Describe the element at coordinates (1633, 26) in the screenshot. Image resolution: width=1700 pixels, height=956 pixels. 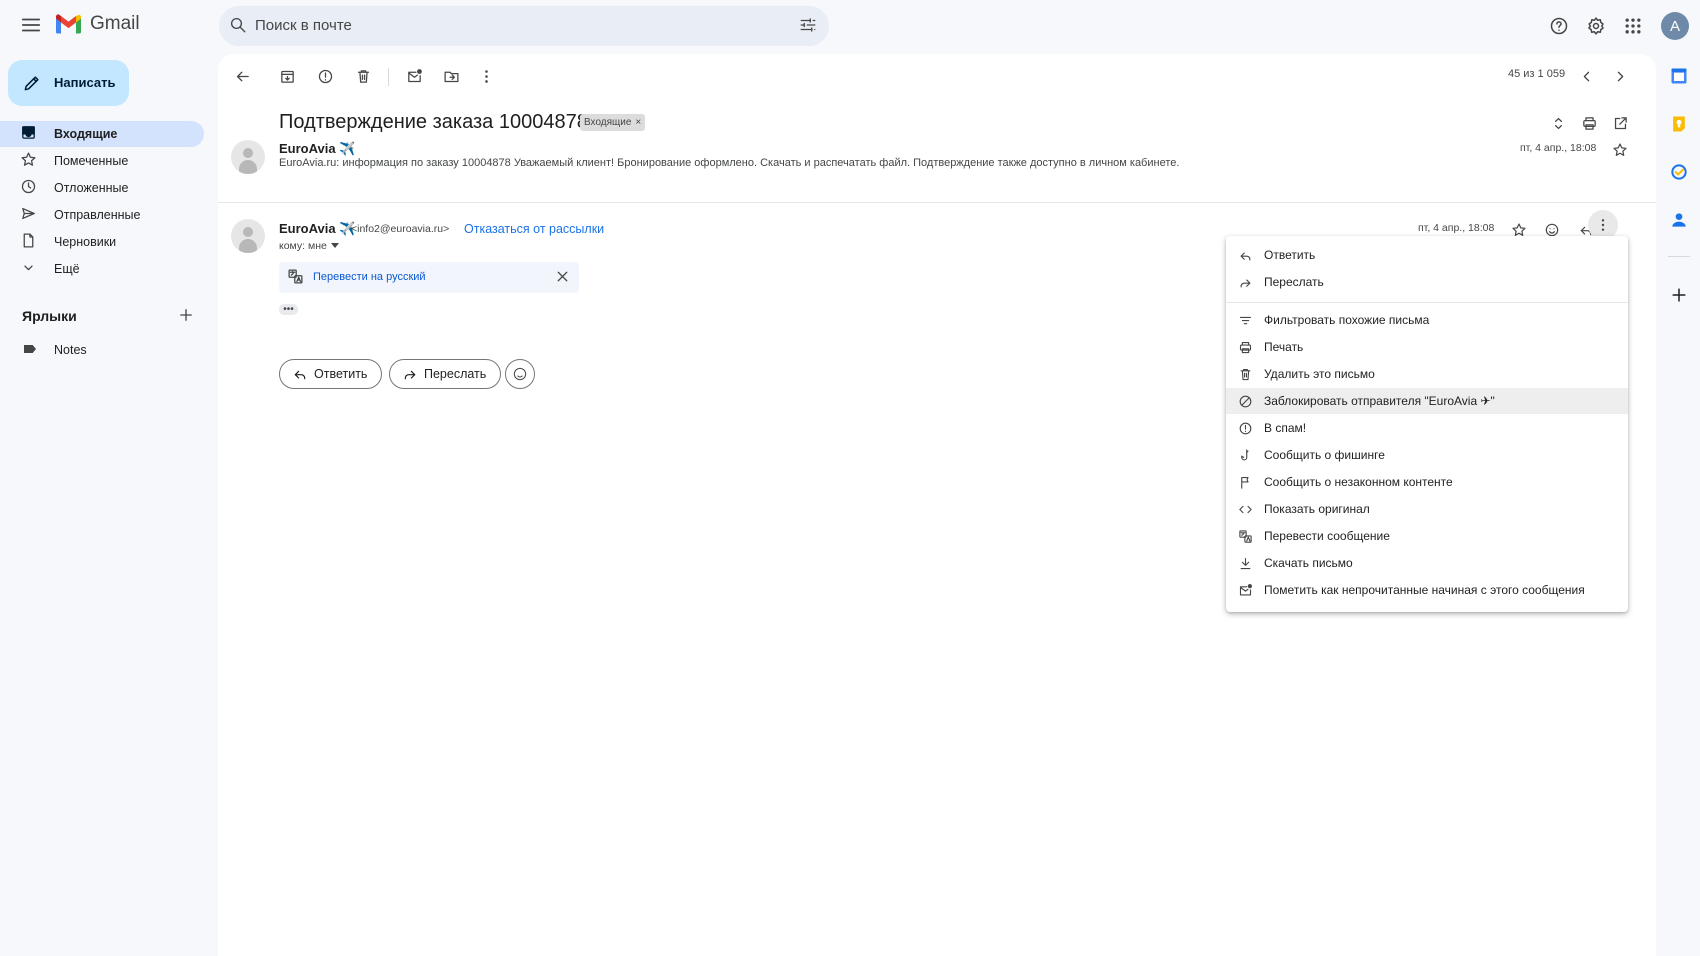
I see `apps-grid-icon` at that location.